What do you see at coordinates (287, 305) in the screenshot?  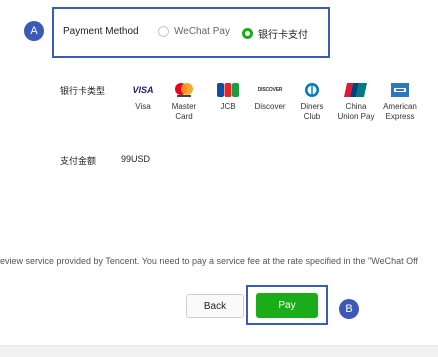 I see `pay-button: Pay` at bounding box center [287, 305].